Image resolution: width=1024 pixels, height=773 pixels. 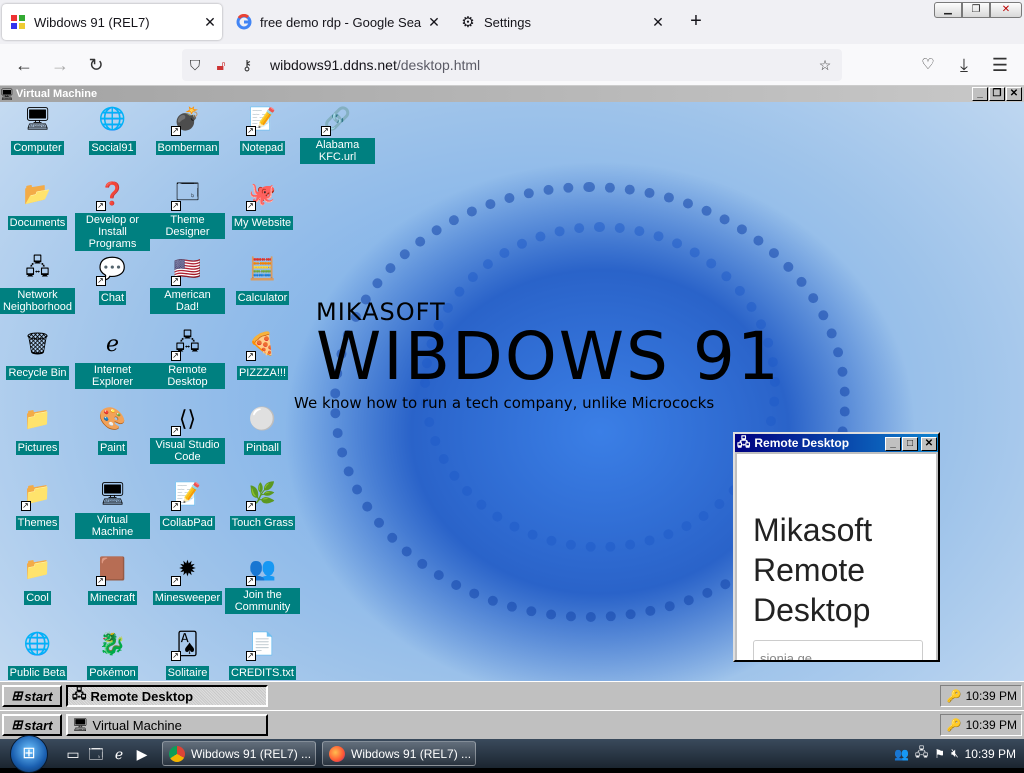 I want to click on folder-icon: 📁 ↗, so click(x=36, y=496).